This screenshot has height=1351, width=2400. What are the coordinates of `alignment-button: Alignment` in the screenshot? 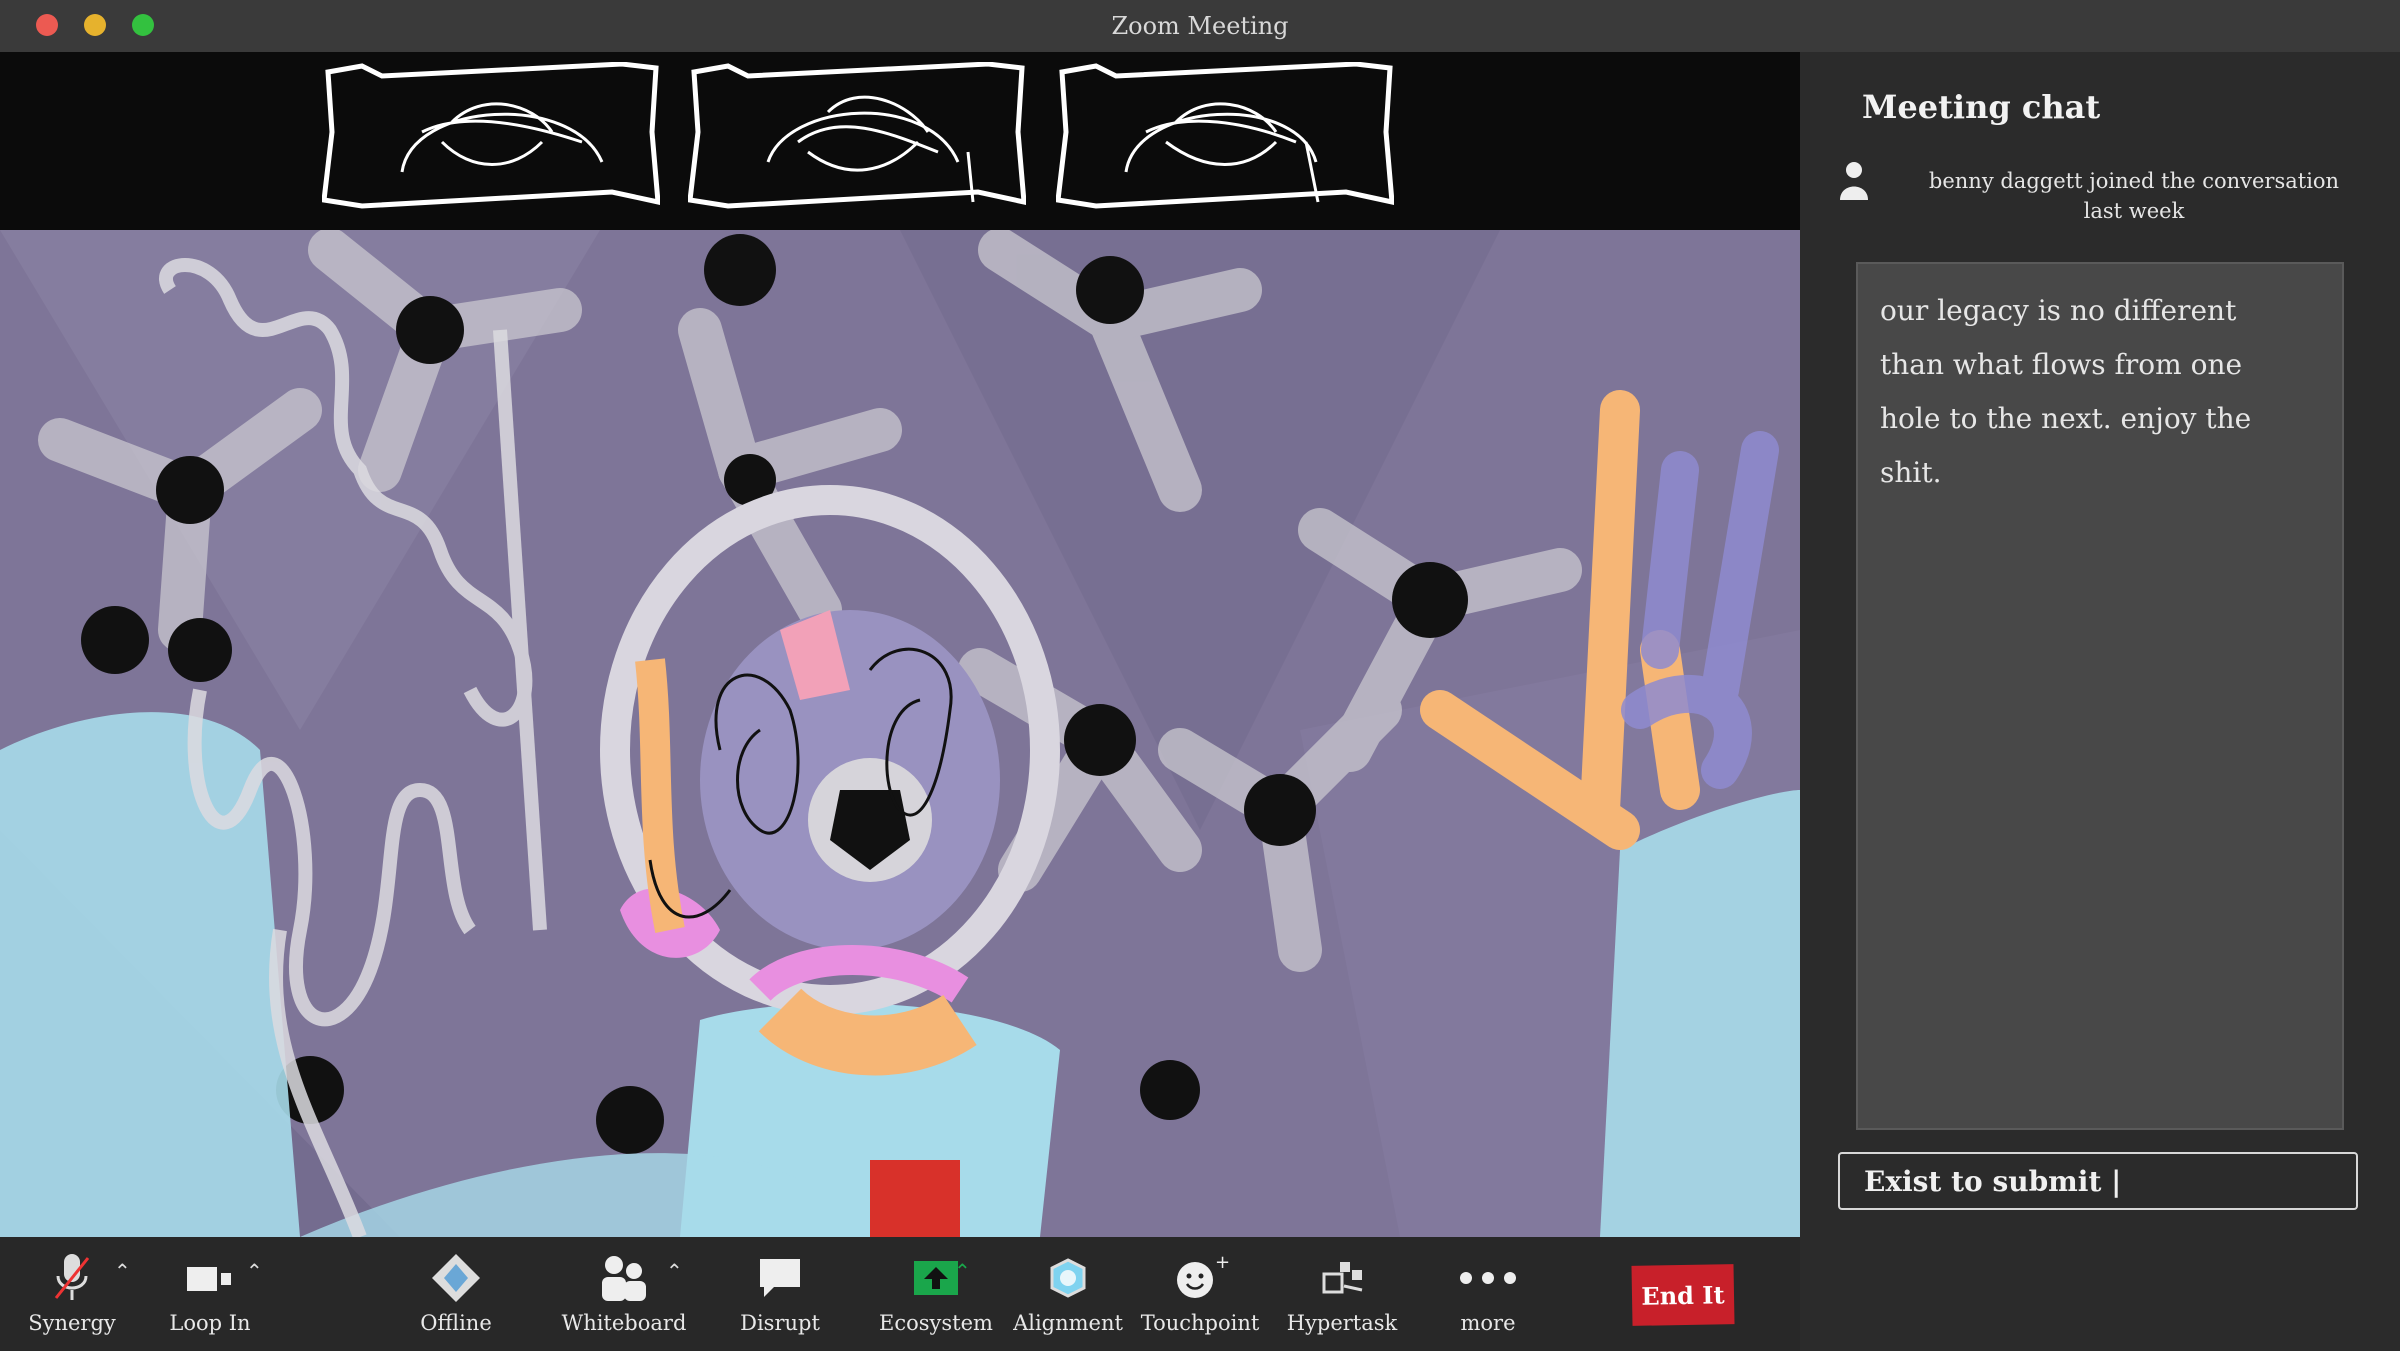 It's located at (1068, 1299).